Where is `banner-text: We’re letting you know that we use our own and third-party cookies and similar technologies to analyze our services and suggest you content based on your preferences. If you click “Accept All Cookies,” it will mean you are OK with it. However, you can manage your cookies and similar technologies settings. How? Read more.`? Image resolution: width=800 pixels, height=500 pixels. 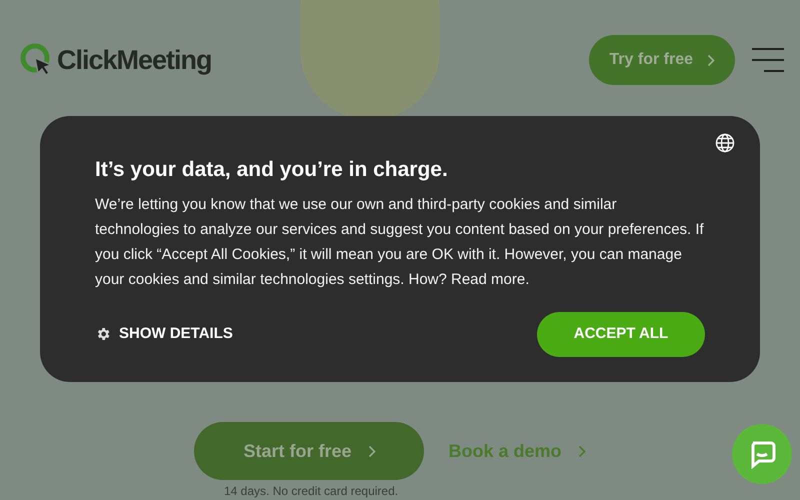 banner-text: We’re letting you know that we use our own and third-party cookies and similar technologies to analyze our services and suggest you content based on your preferences. If you click “Accept All Cookies,” it will mean you are OK with it. However, you can manage your cookies and similar technologies settings. How? Read more. is located at coordinates (400, 242).